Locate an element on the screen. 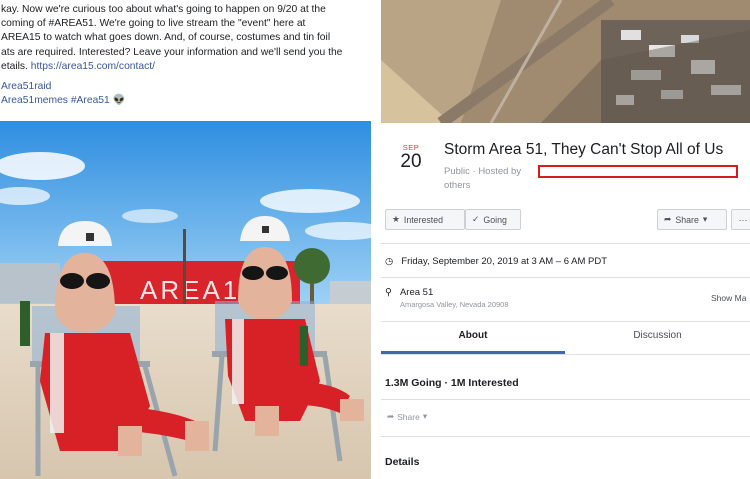 The width and height of the screenshot is (750, 479). hashtag-area51raid: Area51raid is located at coordinates (186, 87).